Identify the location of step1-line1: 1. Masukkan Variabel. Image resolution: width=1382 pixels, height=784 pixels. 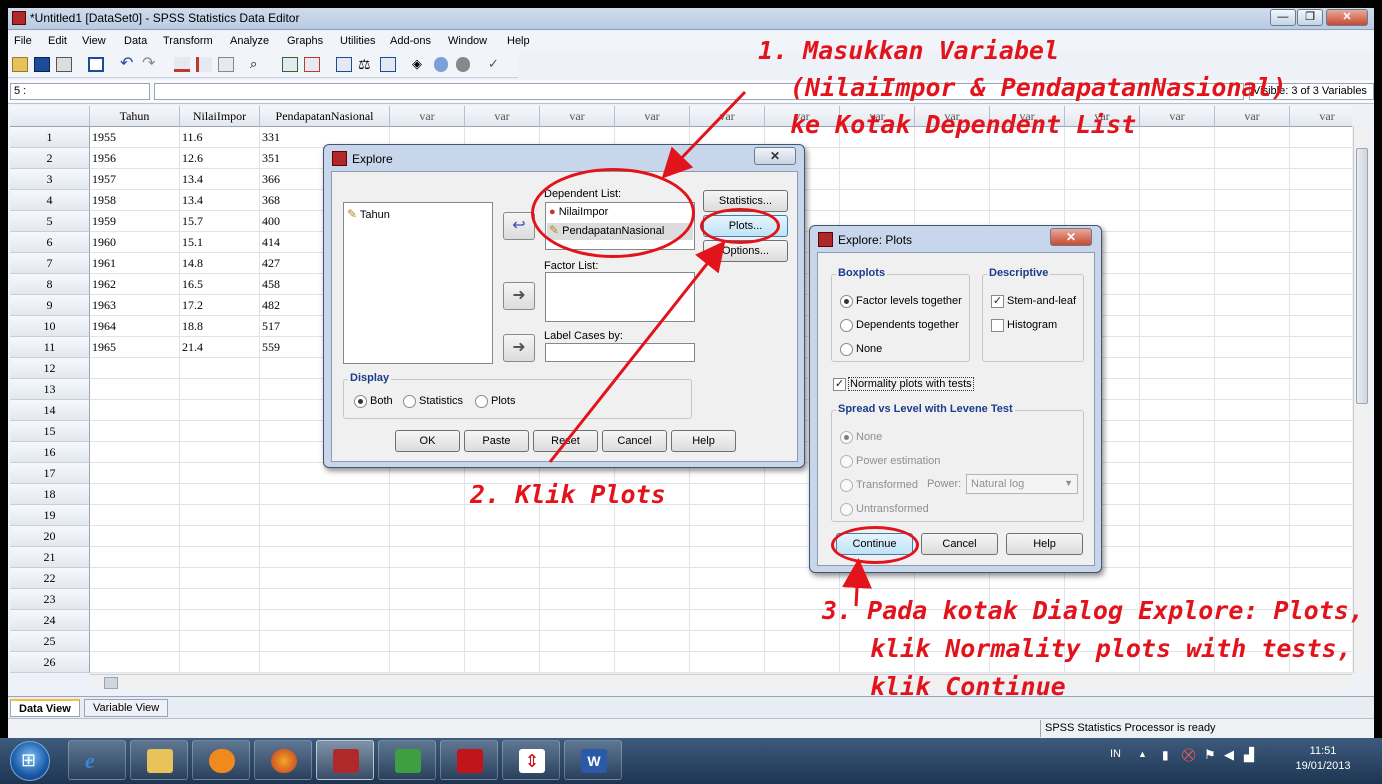
(909, 50).